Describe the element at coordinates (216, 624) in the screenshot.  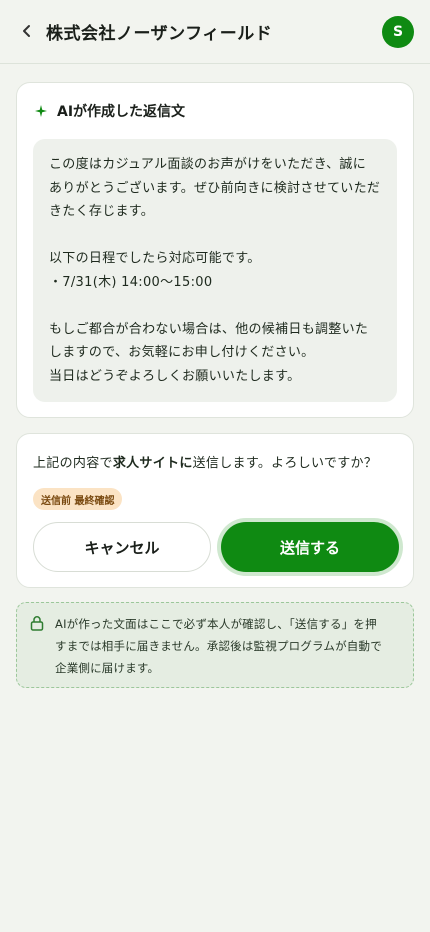
I see `notice-line: AIが作った文面はここで必ず本人が確認し、「送信する」を押` at that location.